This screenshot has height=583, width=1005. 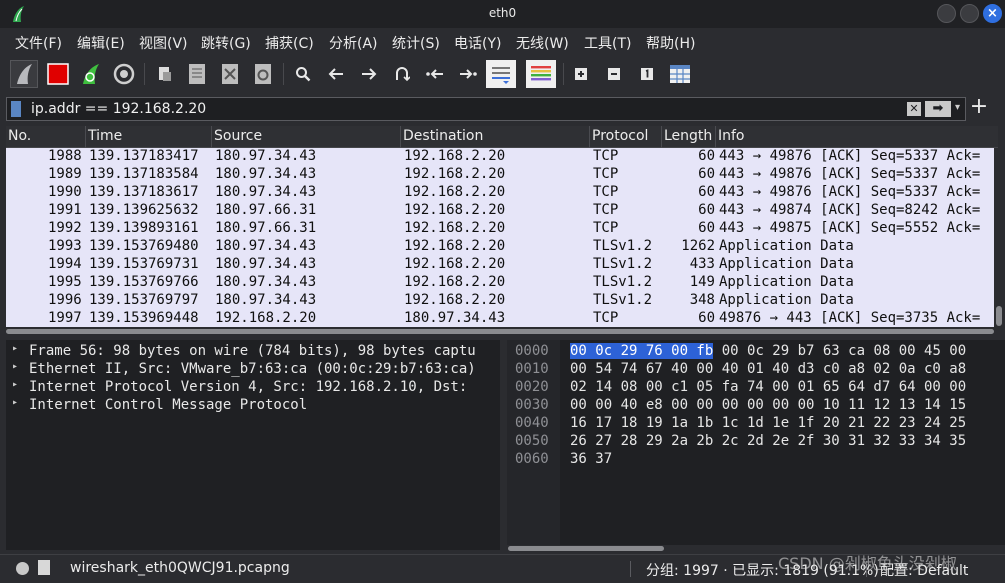 I want to click on zoom-in-icon, so click(x=581, y=74).